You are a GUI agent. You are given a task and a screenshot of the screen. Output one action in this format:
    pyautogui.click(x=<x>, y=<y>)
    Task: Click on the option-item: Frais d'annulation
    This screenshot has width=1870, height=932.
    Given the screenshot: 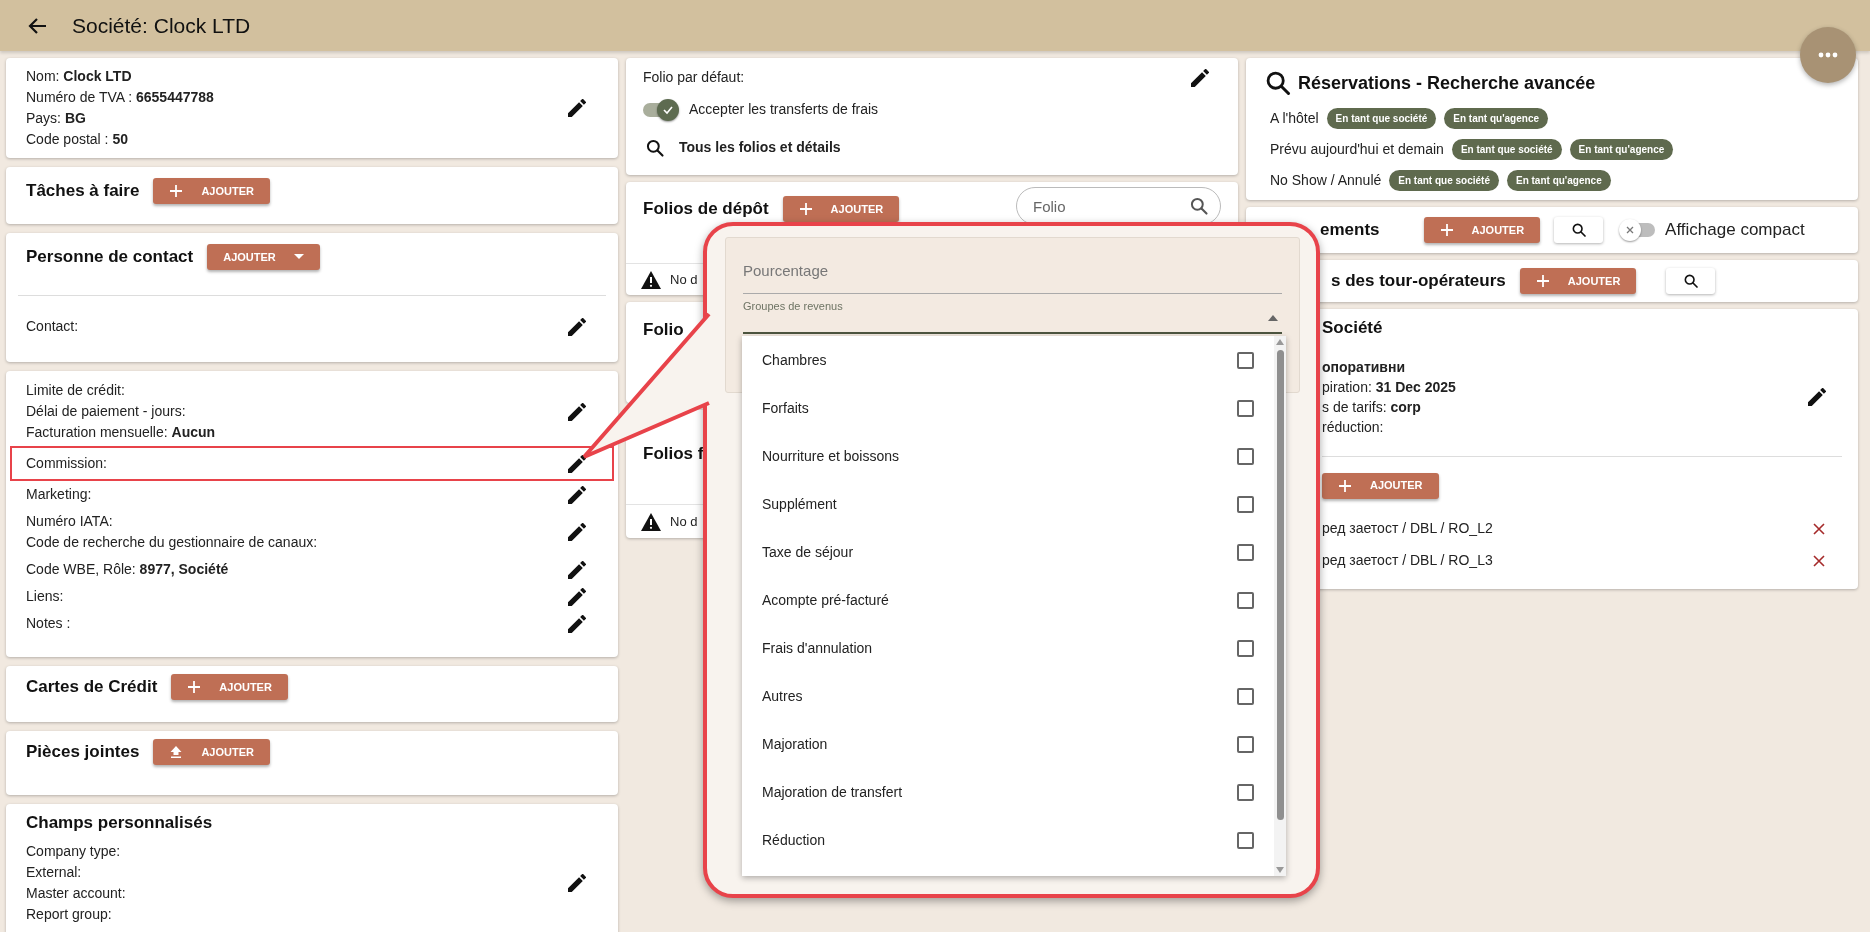 What is the action you would take?
    pyautogui.click(x=1008, y=648)
    